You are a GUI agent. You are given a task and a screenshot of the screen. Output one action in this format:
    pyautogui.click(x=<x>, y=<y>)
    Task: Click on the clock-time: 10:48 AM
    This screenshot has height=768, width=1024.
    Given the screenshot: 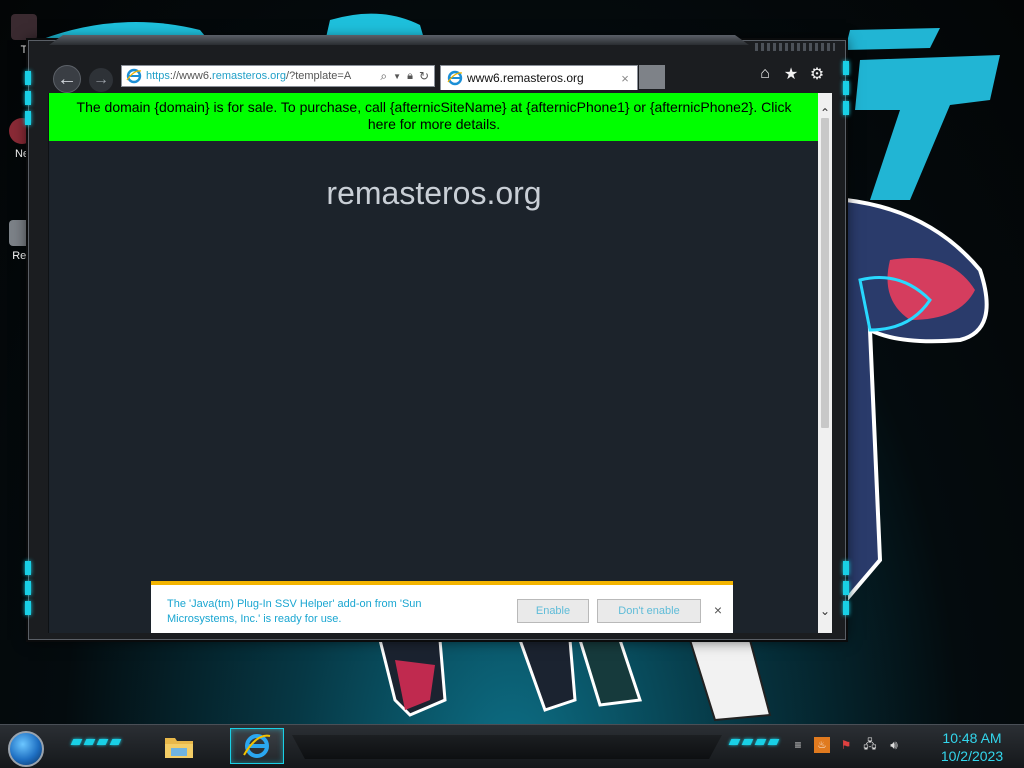 What is the action you would take?
    pyautogui.click(x=972, y=738)
    